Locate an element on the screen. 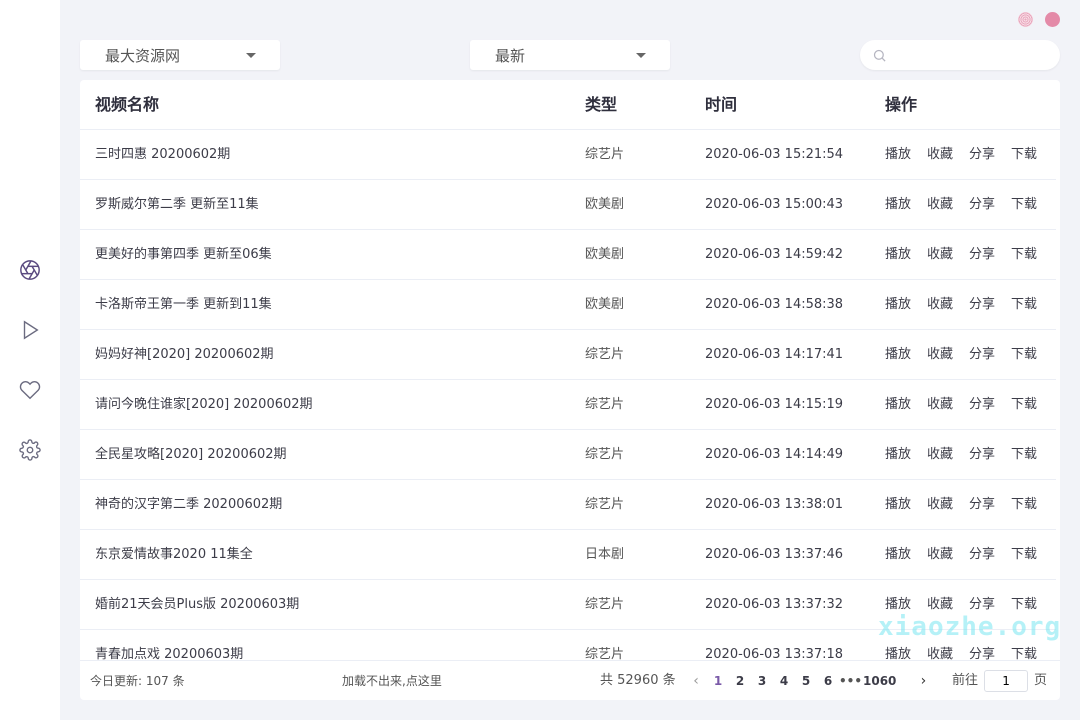  play-icon is located at coordinates (30, 330).